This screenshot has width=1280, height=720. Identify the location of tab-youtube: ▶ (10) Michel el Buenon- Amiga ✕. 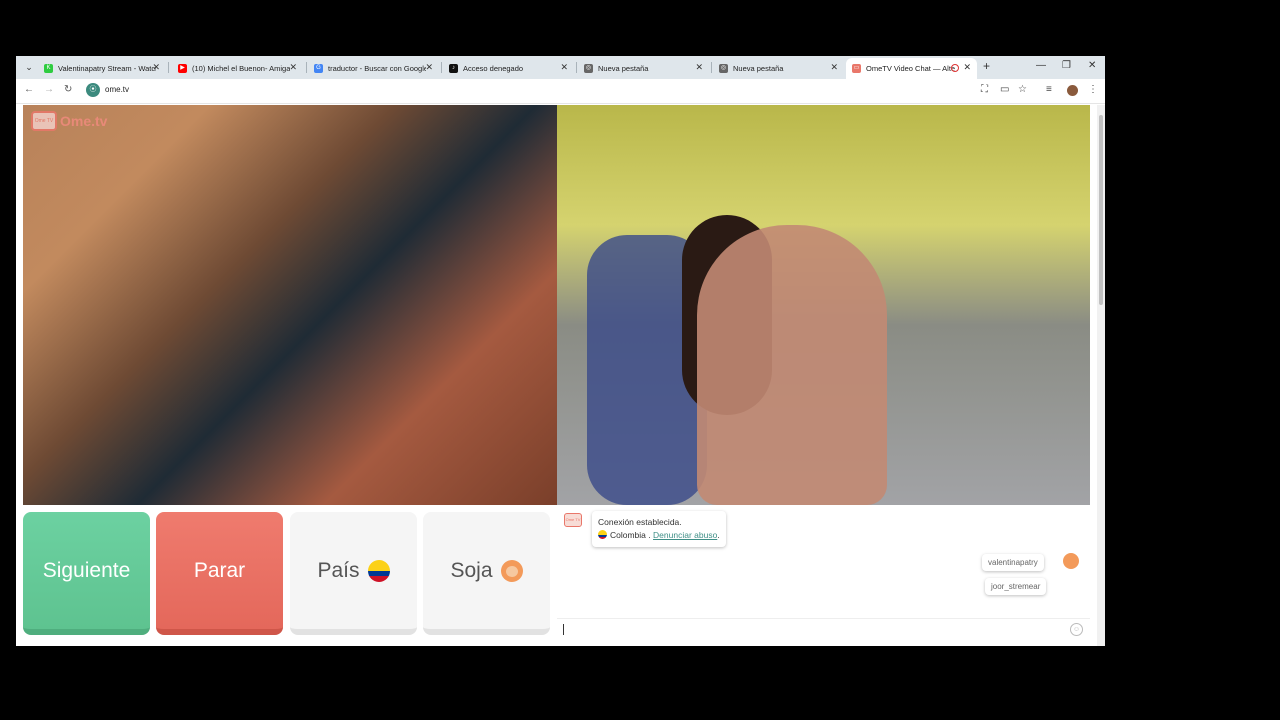
(237, 68).